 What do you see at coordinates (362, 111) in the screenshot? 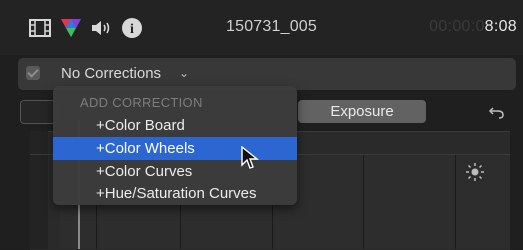
I see `tab-exposure: Exposure` at bounding box center [362, 111].